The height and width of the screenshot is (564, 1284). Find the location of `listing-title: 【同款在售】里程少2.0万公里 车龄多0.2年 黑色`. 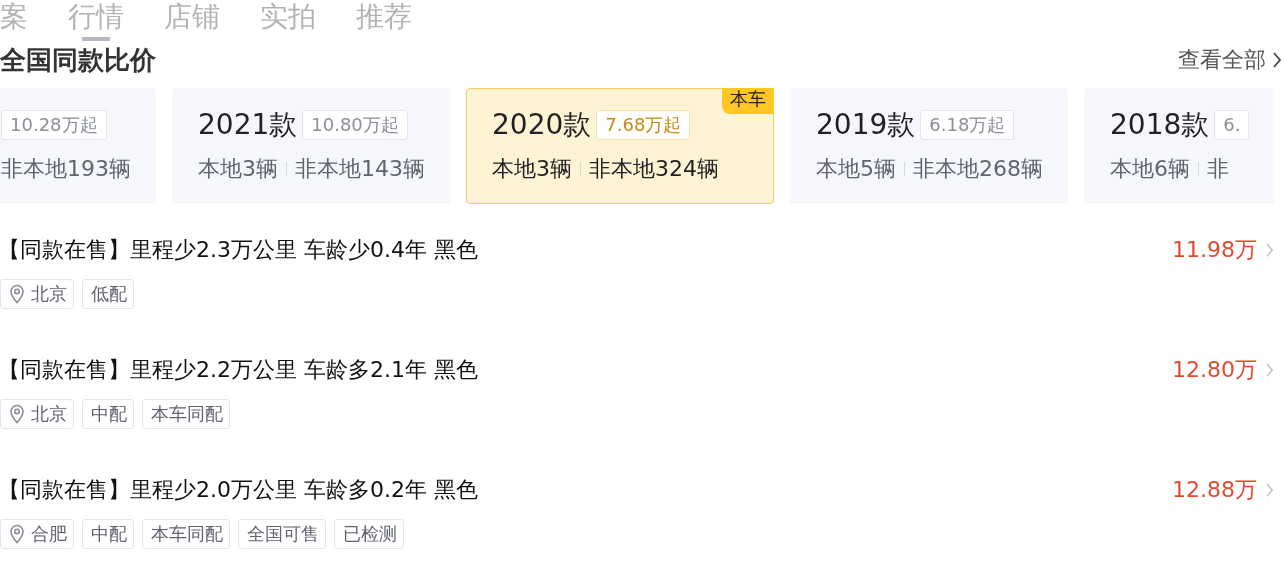

listing-title: 【同款在售】里程少2.0万公里 车龄多0.2年 黑色 is located at coordinates (239, 490).